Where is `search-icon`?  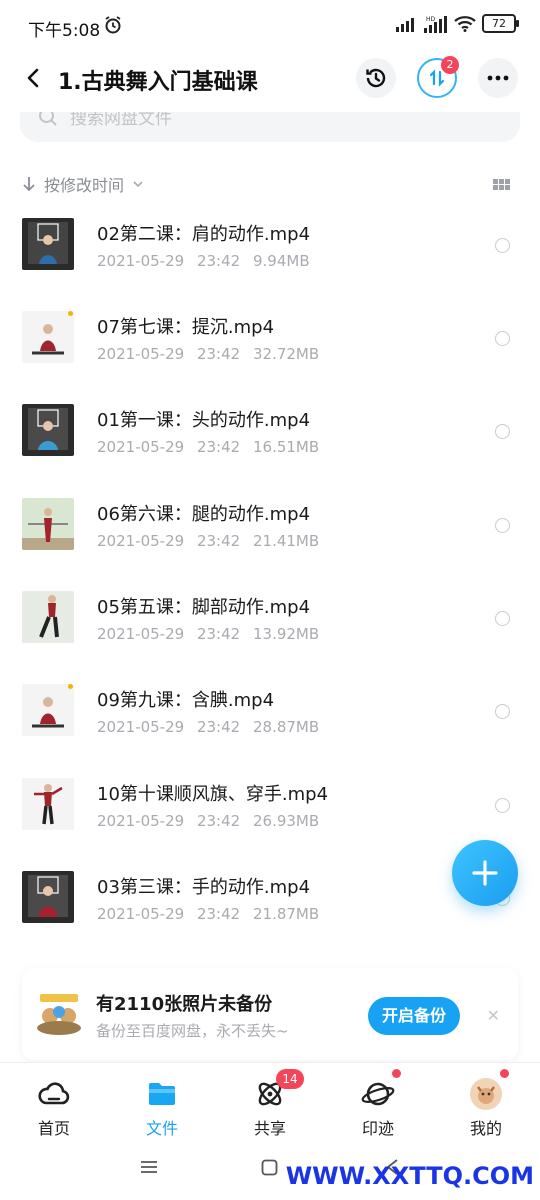 search-icon is located at coordinates (48, 119).